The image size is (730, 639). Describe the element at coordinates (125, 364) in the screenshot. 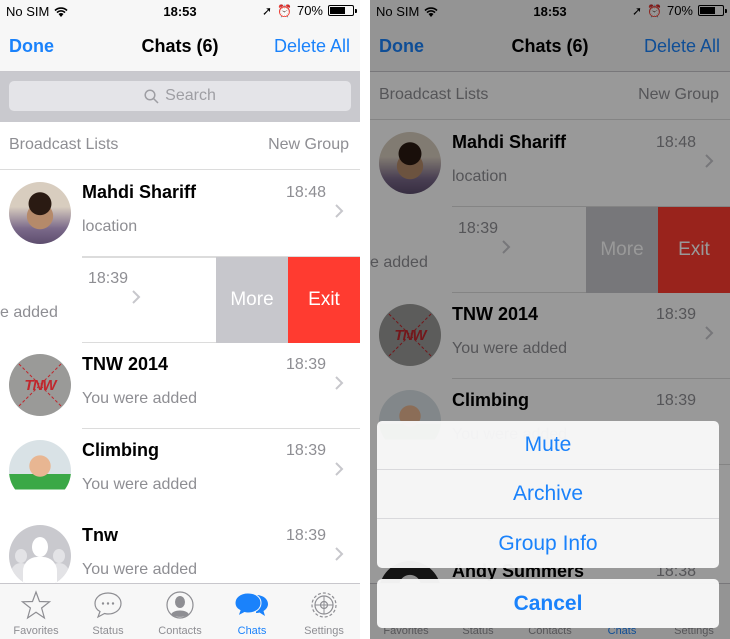

I see `chat-name: TNW 2014` at that location.